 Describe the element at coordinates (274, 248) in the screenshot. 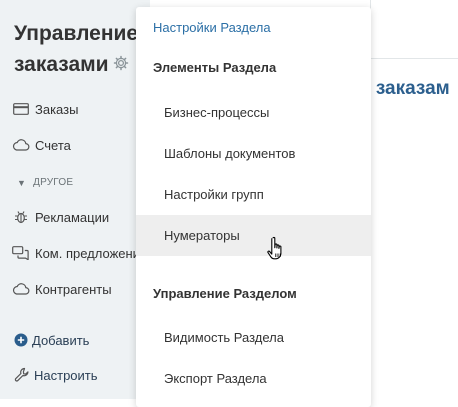

I see `hand-pointer-icon` at that location.